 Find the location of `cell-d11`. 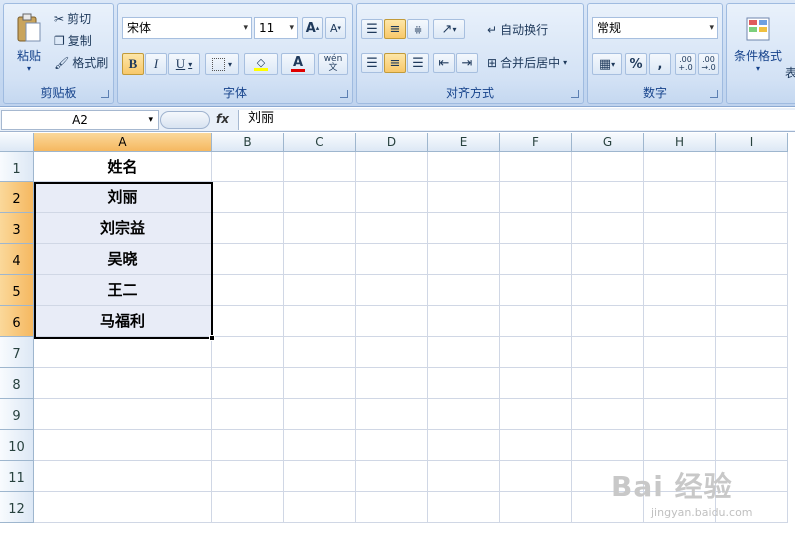

cell-d11 is located at coordinates (392, 476).